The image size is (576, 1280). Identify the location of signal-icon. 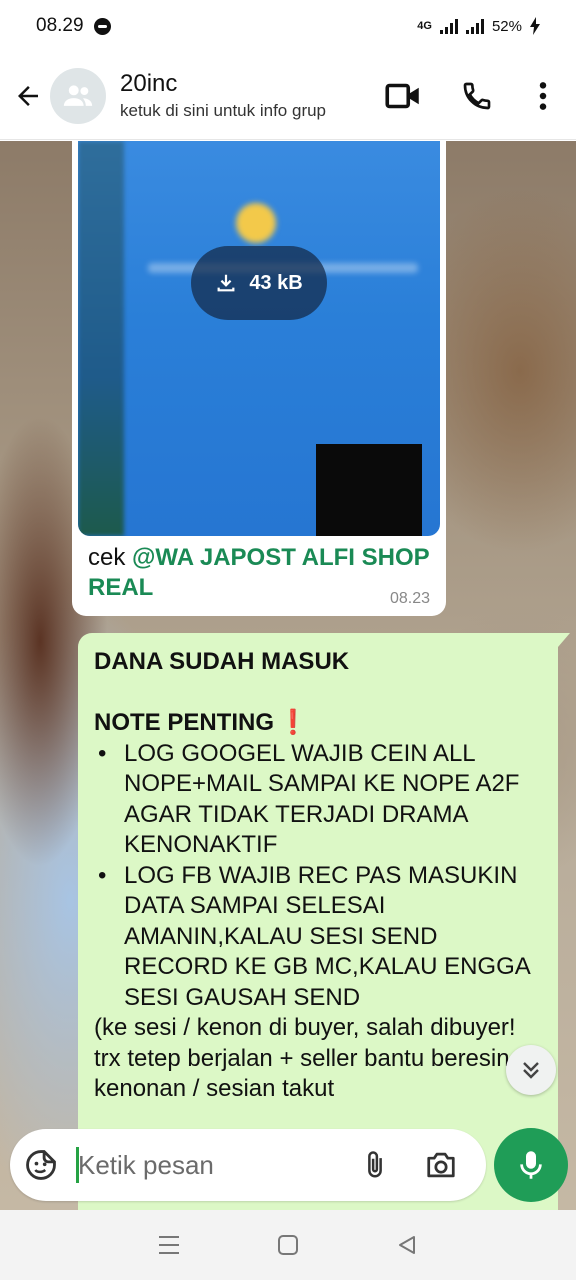
(448, 26).